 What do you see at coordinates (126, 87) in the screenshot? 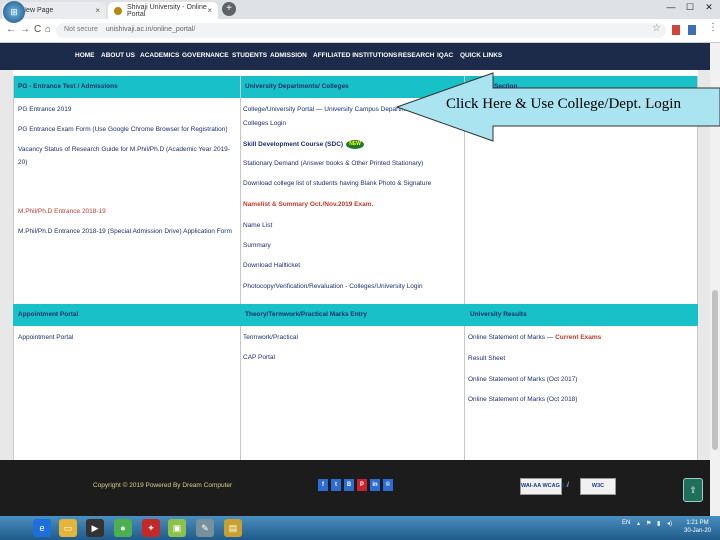
I see `pg-entrance-heading: PG - Entrance Test / Admissions` at bounding box center [126, 87].